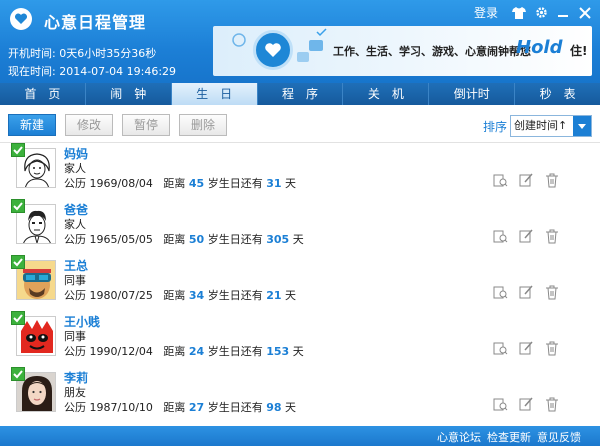  I want to click on footer-bar: 心意论坛 检查更新 意见反馈, so click(300, 436).